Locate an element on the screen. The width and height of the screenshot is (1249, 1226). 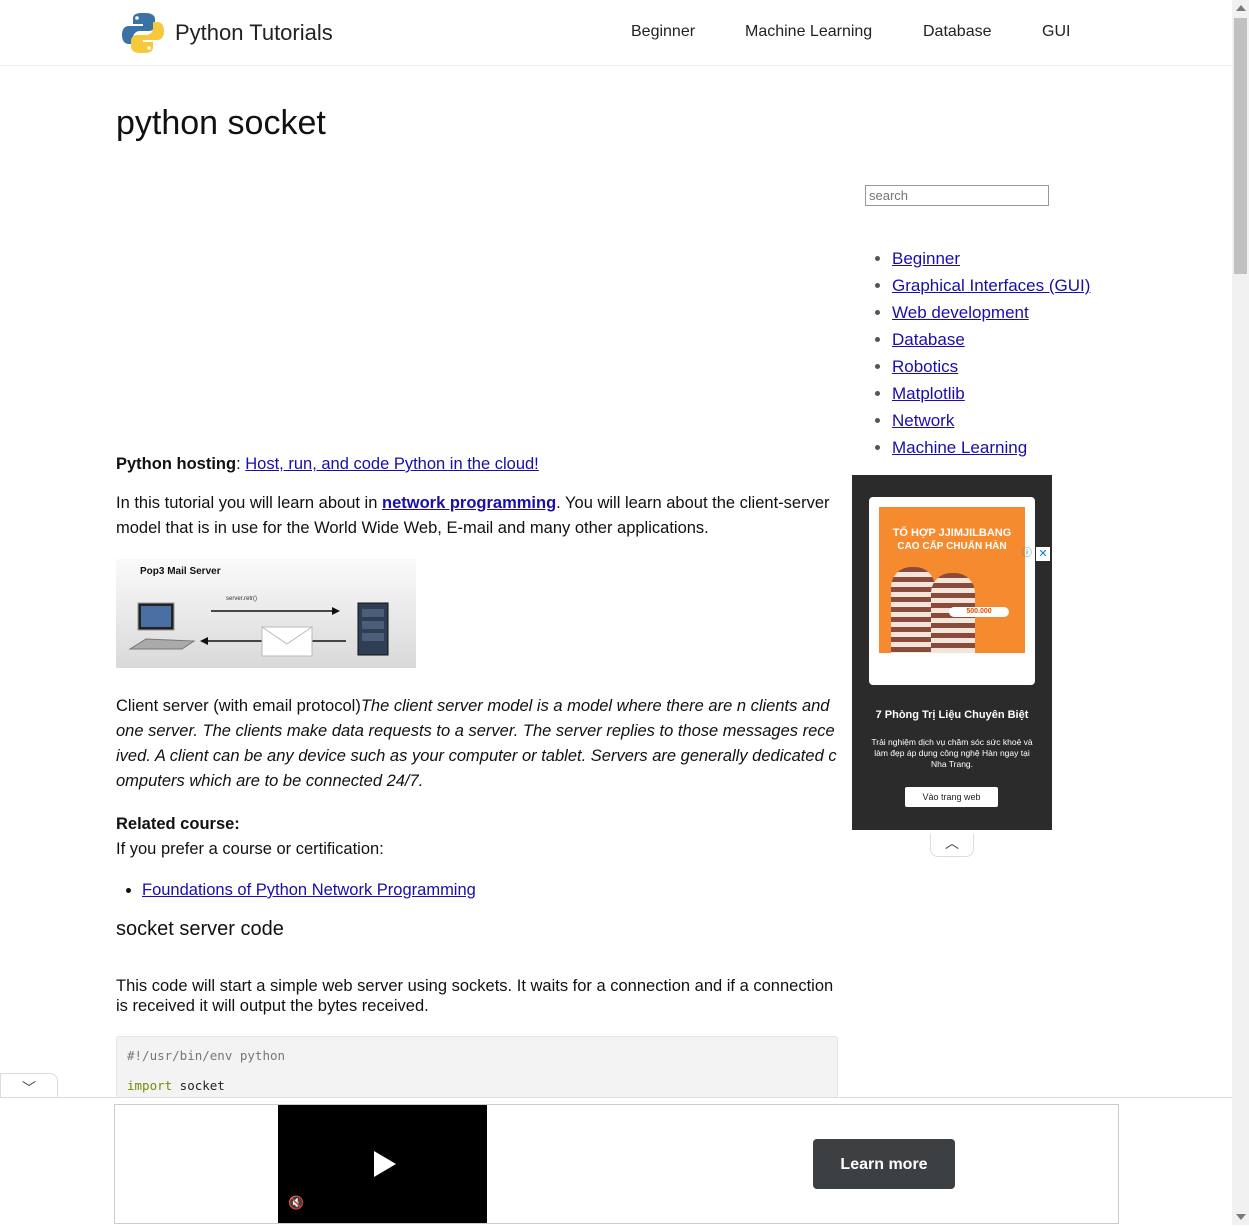
section-heading: socket server code is located at coordinates (200, 929).